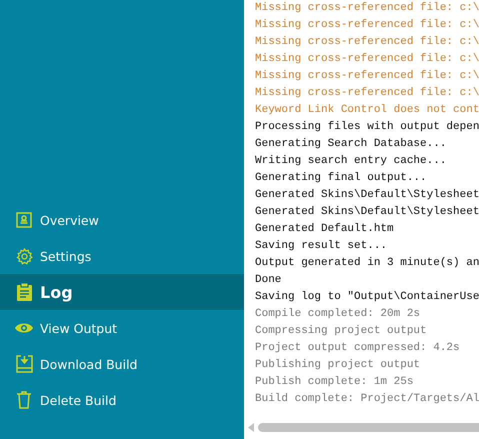 This screenshot has height=439, width=479. What do you see at coordinates (24, 400) in the screenshot?
I see `trash-icon` at bounding box center [24, 400].